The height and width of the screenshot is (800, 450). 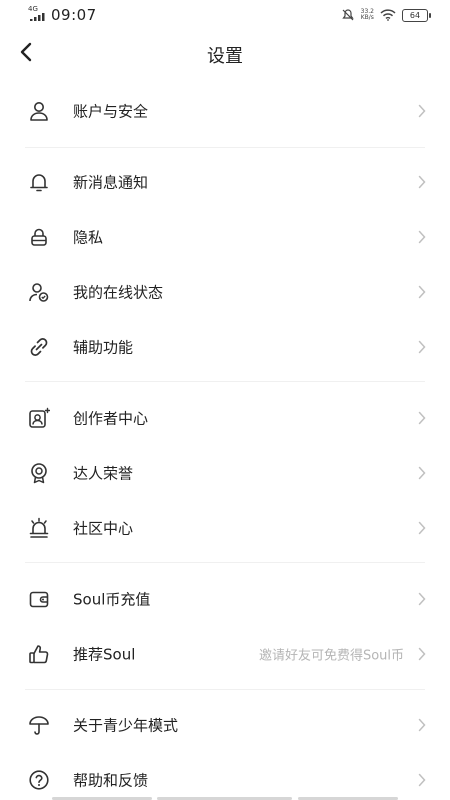 I want to click on settings-item-label: 达人荣誉, so click(x=103, y=473).